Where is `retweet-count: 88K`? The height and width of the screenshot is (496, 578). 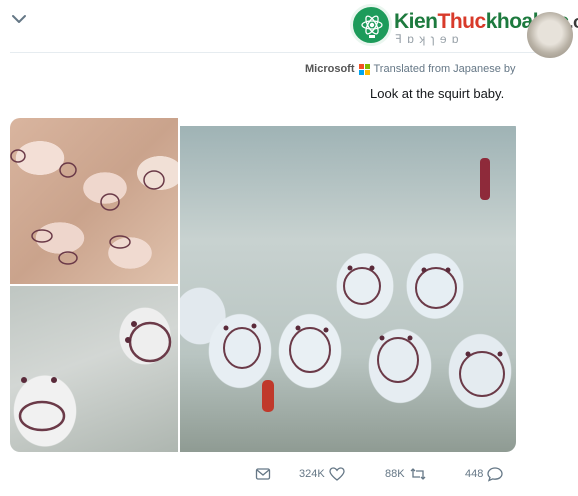
retweet-count: 88K is located at coordinates (395, 474).